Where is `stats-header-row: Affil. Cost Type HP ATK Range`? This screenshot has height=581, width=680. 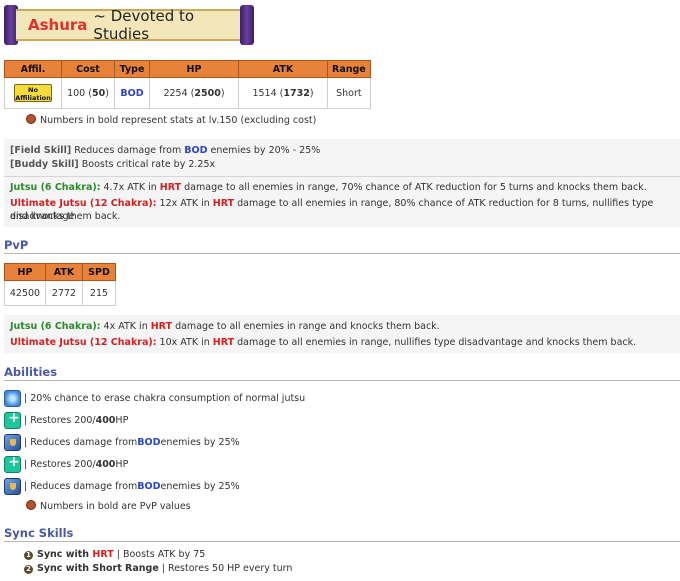
stats-header-row: Affil. Cost Type HP ATK Range is located at coordinates (187, 69).